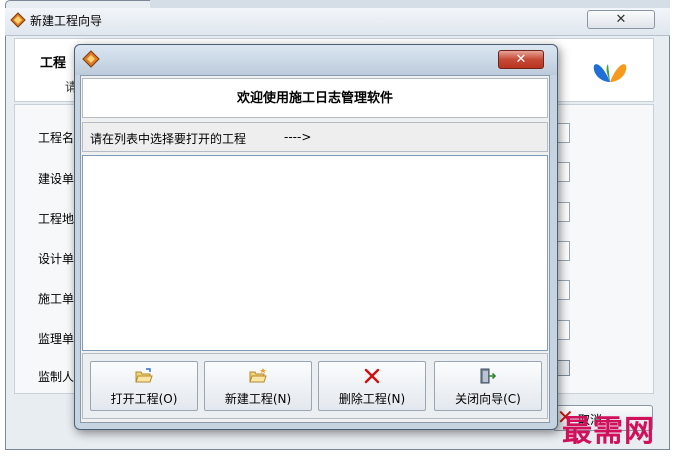  Describe the element at coordinates (563, 368) in the screenshot. I see `producer-dropdown-button` at that location.